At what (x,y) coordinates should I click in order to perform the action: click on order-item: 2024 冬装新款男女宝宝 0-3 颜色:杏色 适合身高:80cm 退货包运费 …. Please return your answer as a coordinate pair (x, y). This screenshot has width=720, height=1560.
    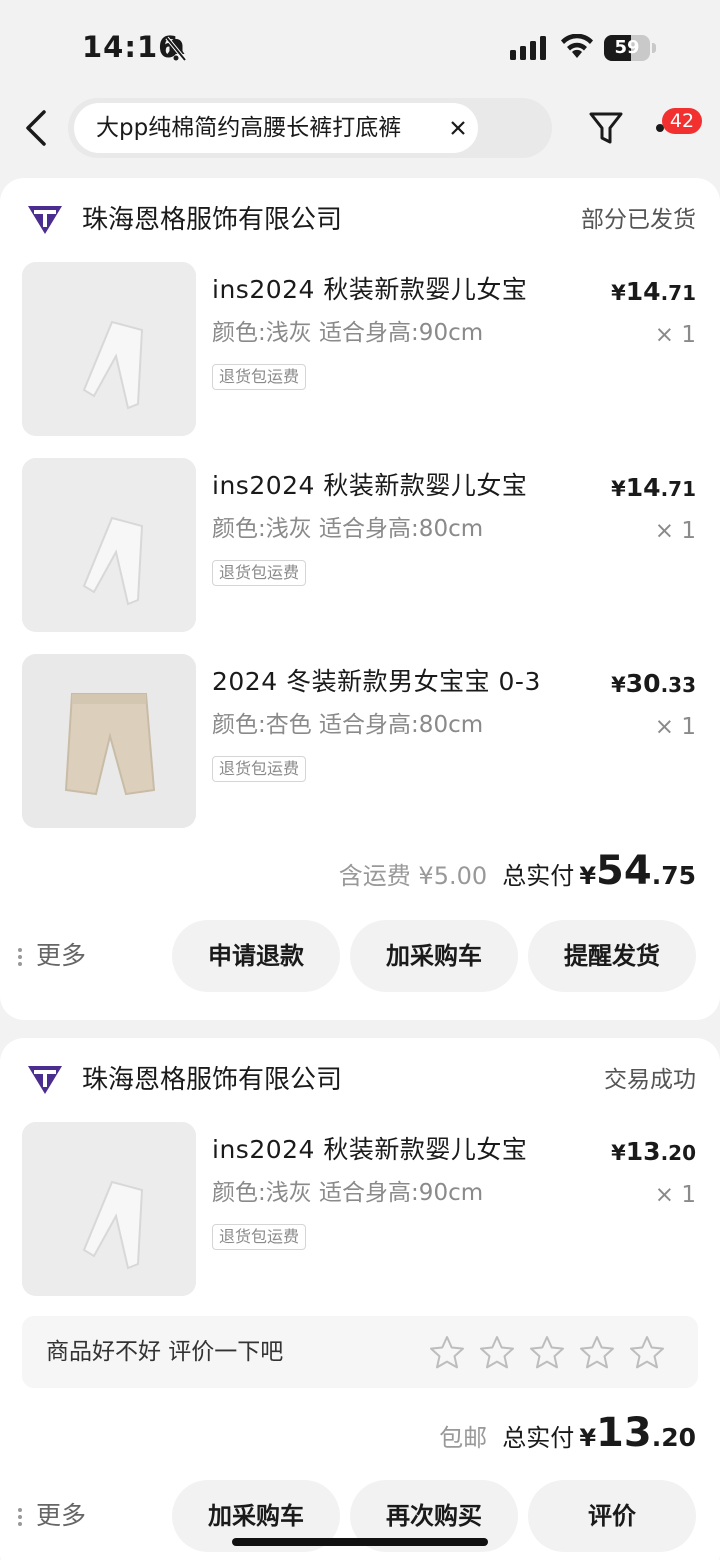
    Looking at the image, I should click on (360, 741).